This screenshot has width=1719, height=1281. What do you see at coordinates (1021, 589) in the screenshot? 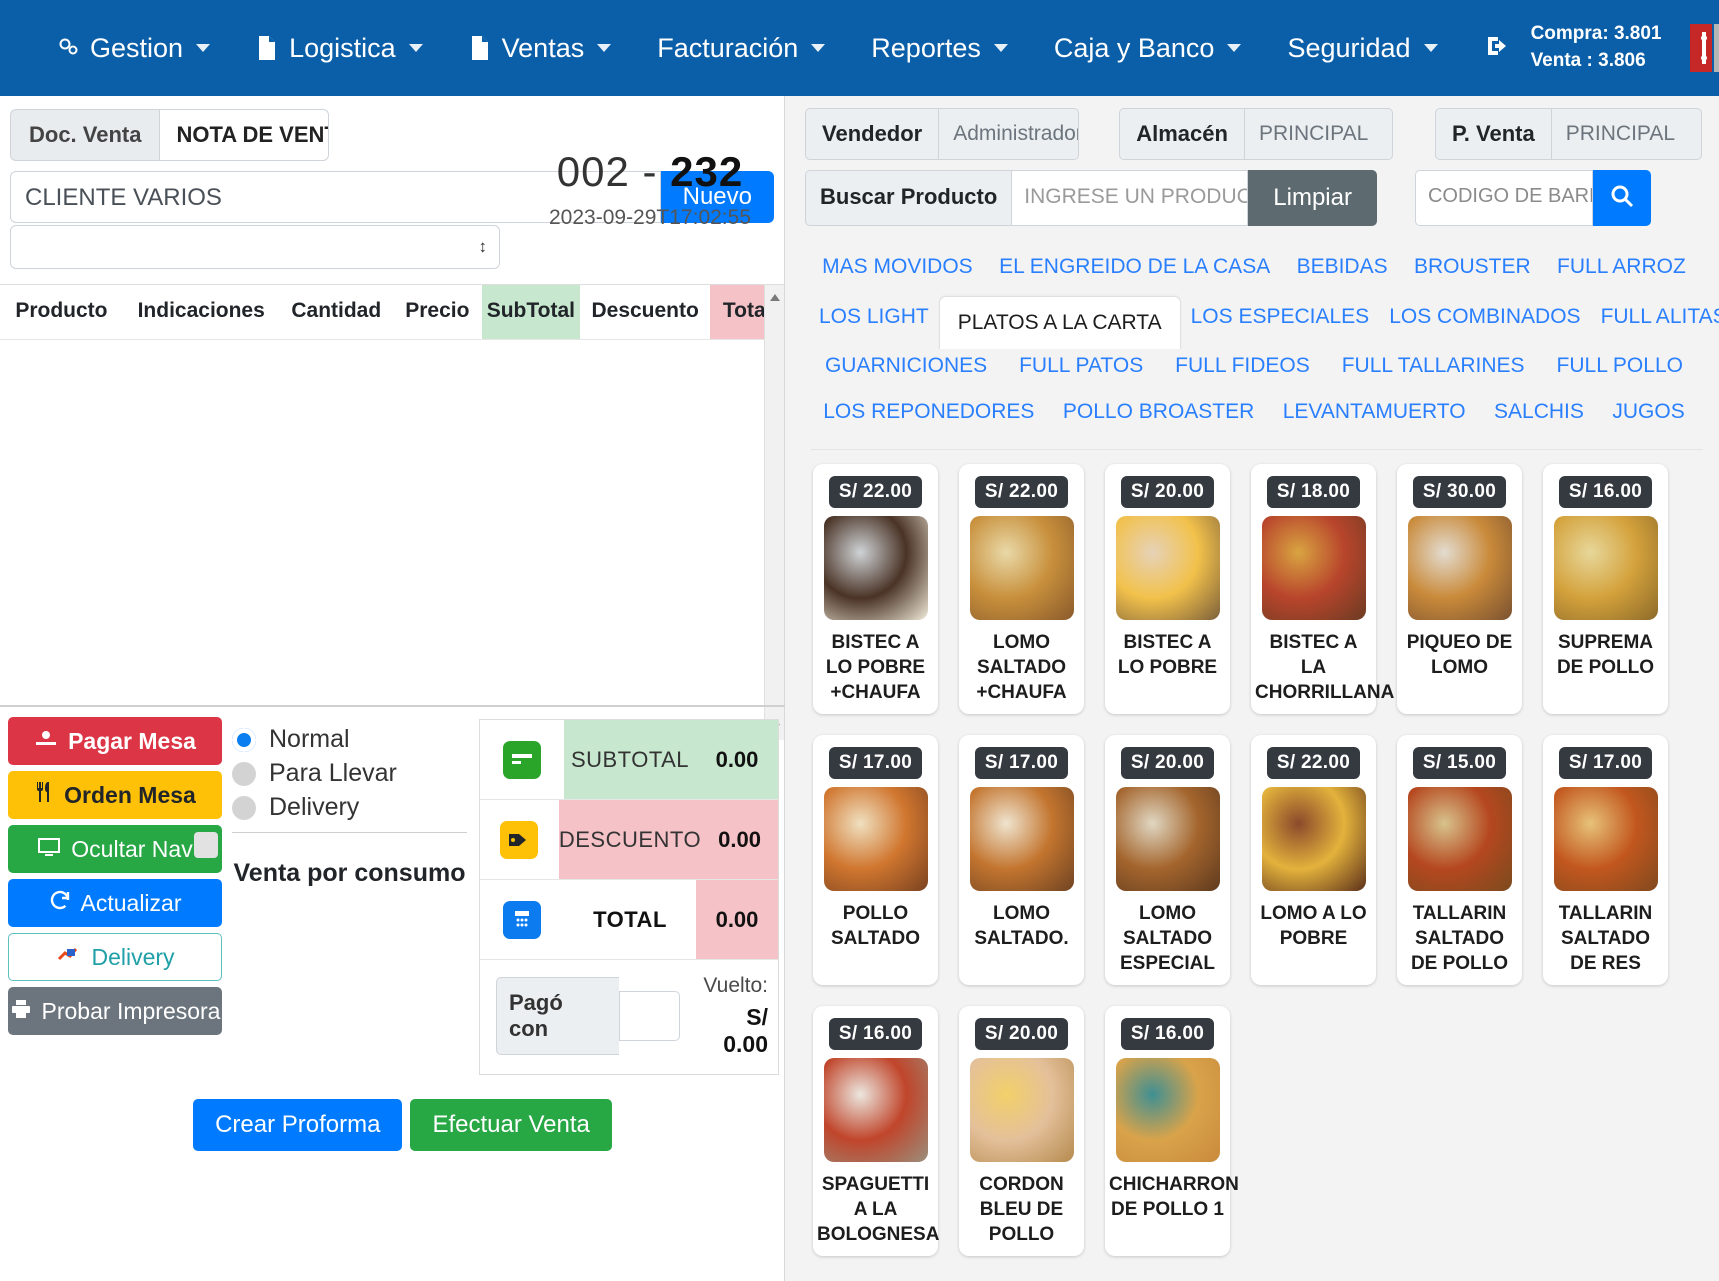
I see `product-card: S/ 22.00 LOMO SALTADO +CHAUFA` at bounding box center [1021, 589].